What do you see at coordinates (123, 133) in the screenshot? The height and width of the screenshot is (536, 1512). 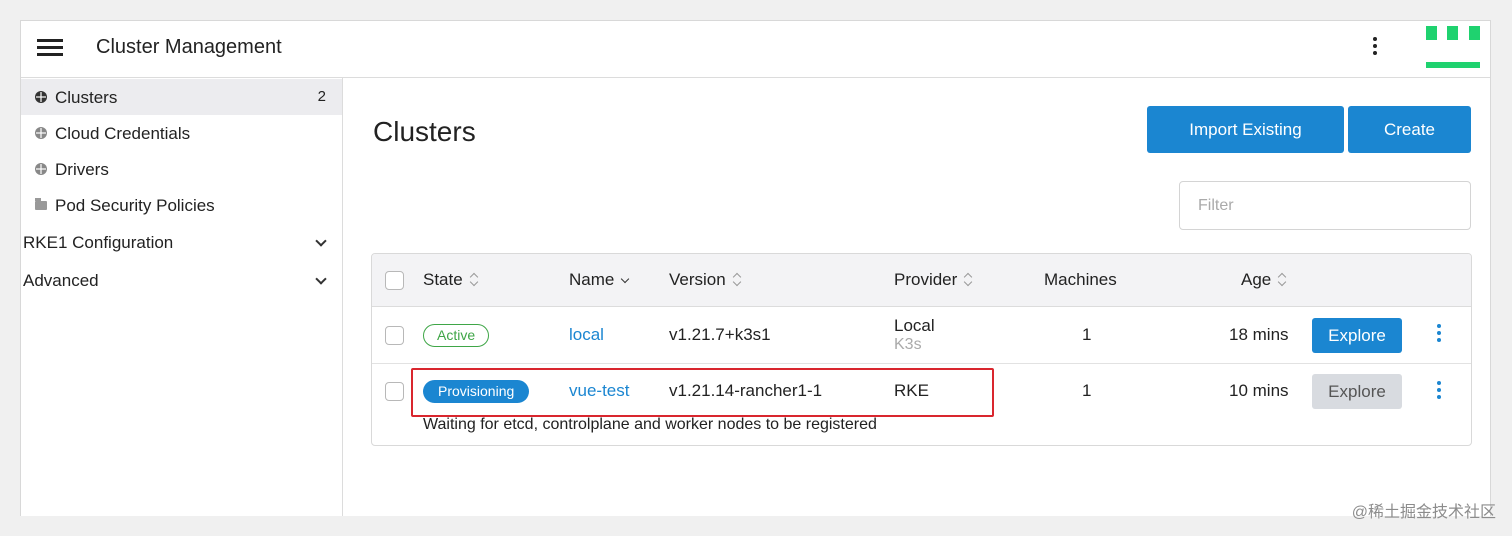 I see `sidebar-item-label: Cloud Credentials` at bounding box center [123, 133].